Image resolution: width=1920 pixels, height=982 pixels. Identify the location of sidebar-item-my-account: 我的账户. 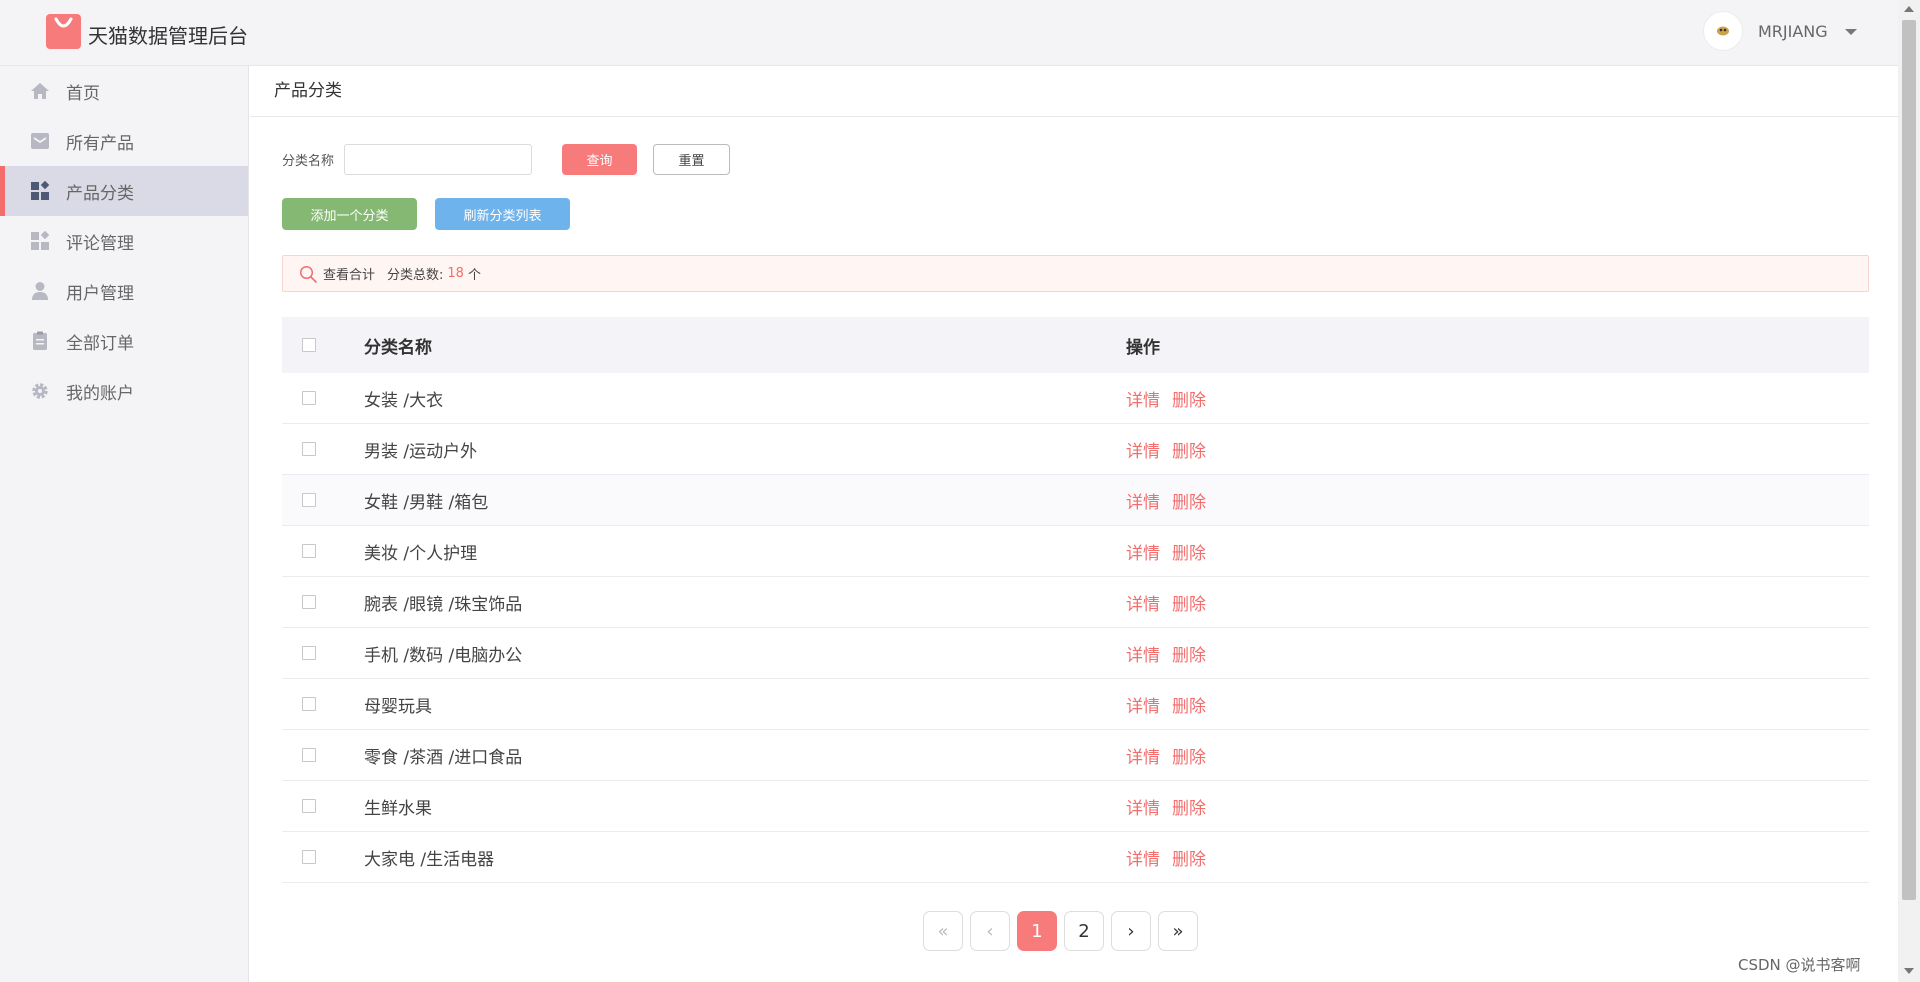
(124, 391).